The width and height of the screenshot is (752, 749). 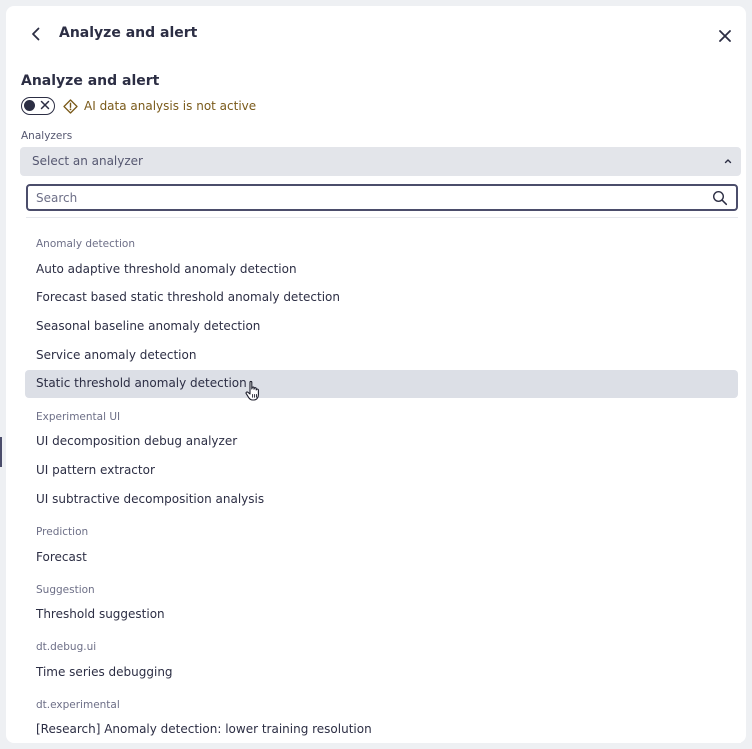 What do you see at coordinates (66, 647) in the screenshot?
I see `group-label-dt-debug-ui: dt.debug.ui` at bounding box center [66, 647].